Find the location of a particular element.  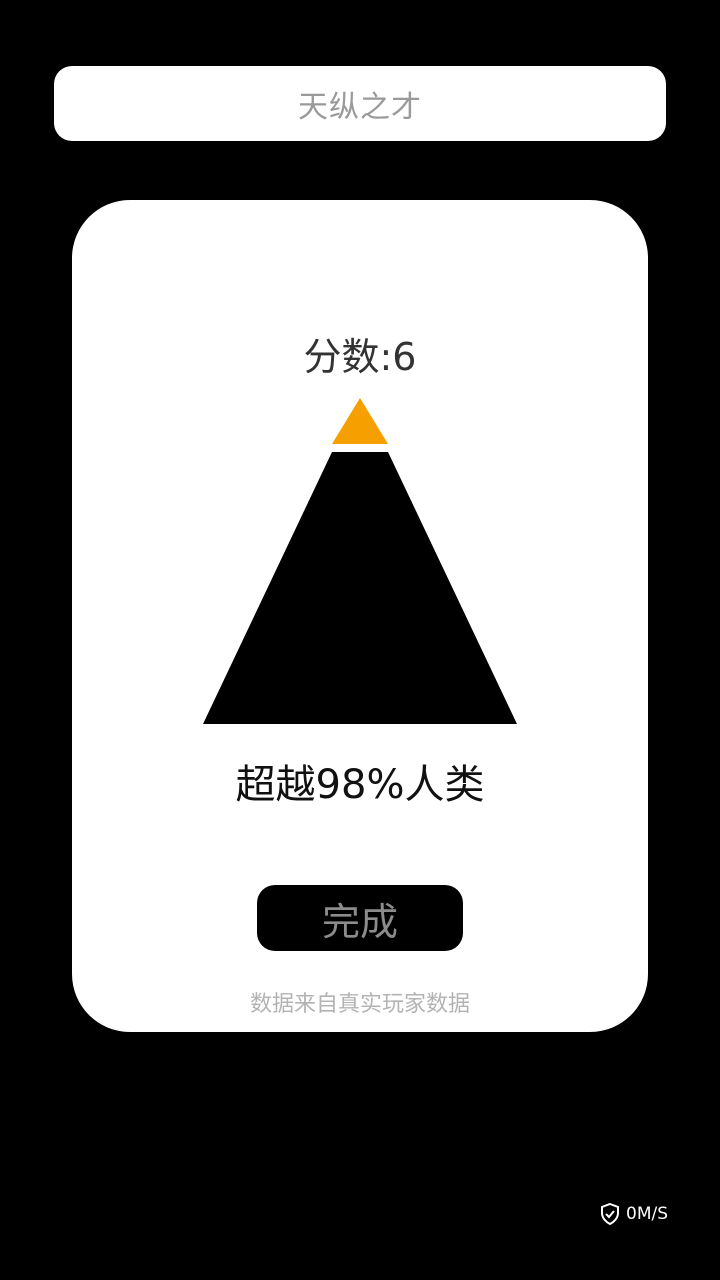

pyramid-body is located at coordinates (360, 588).